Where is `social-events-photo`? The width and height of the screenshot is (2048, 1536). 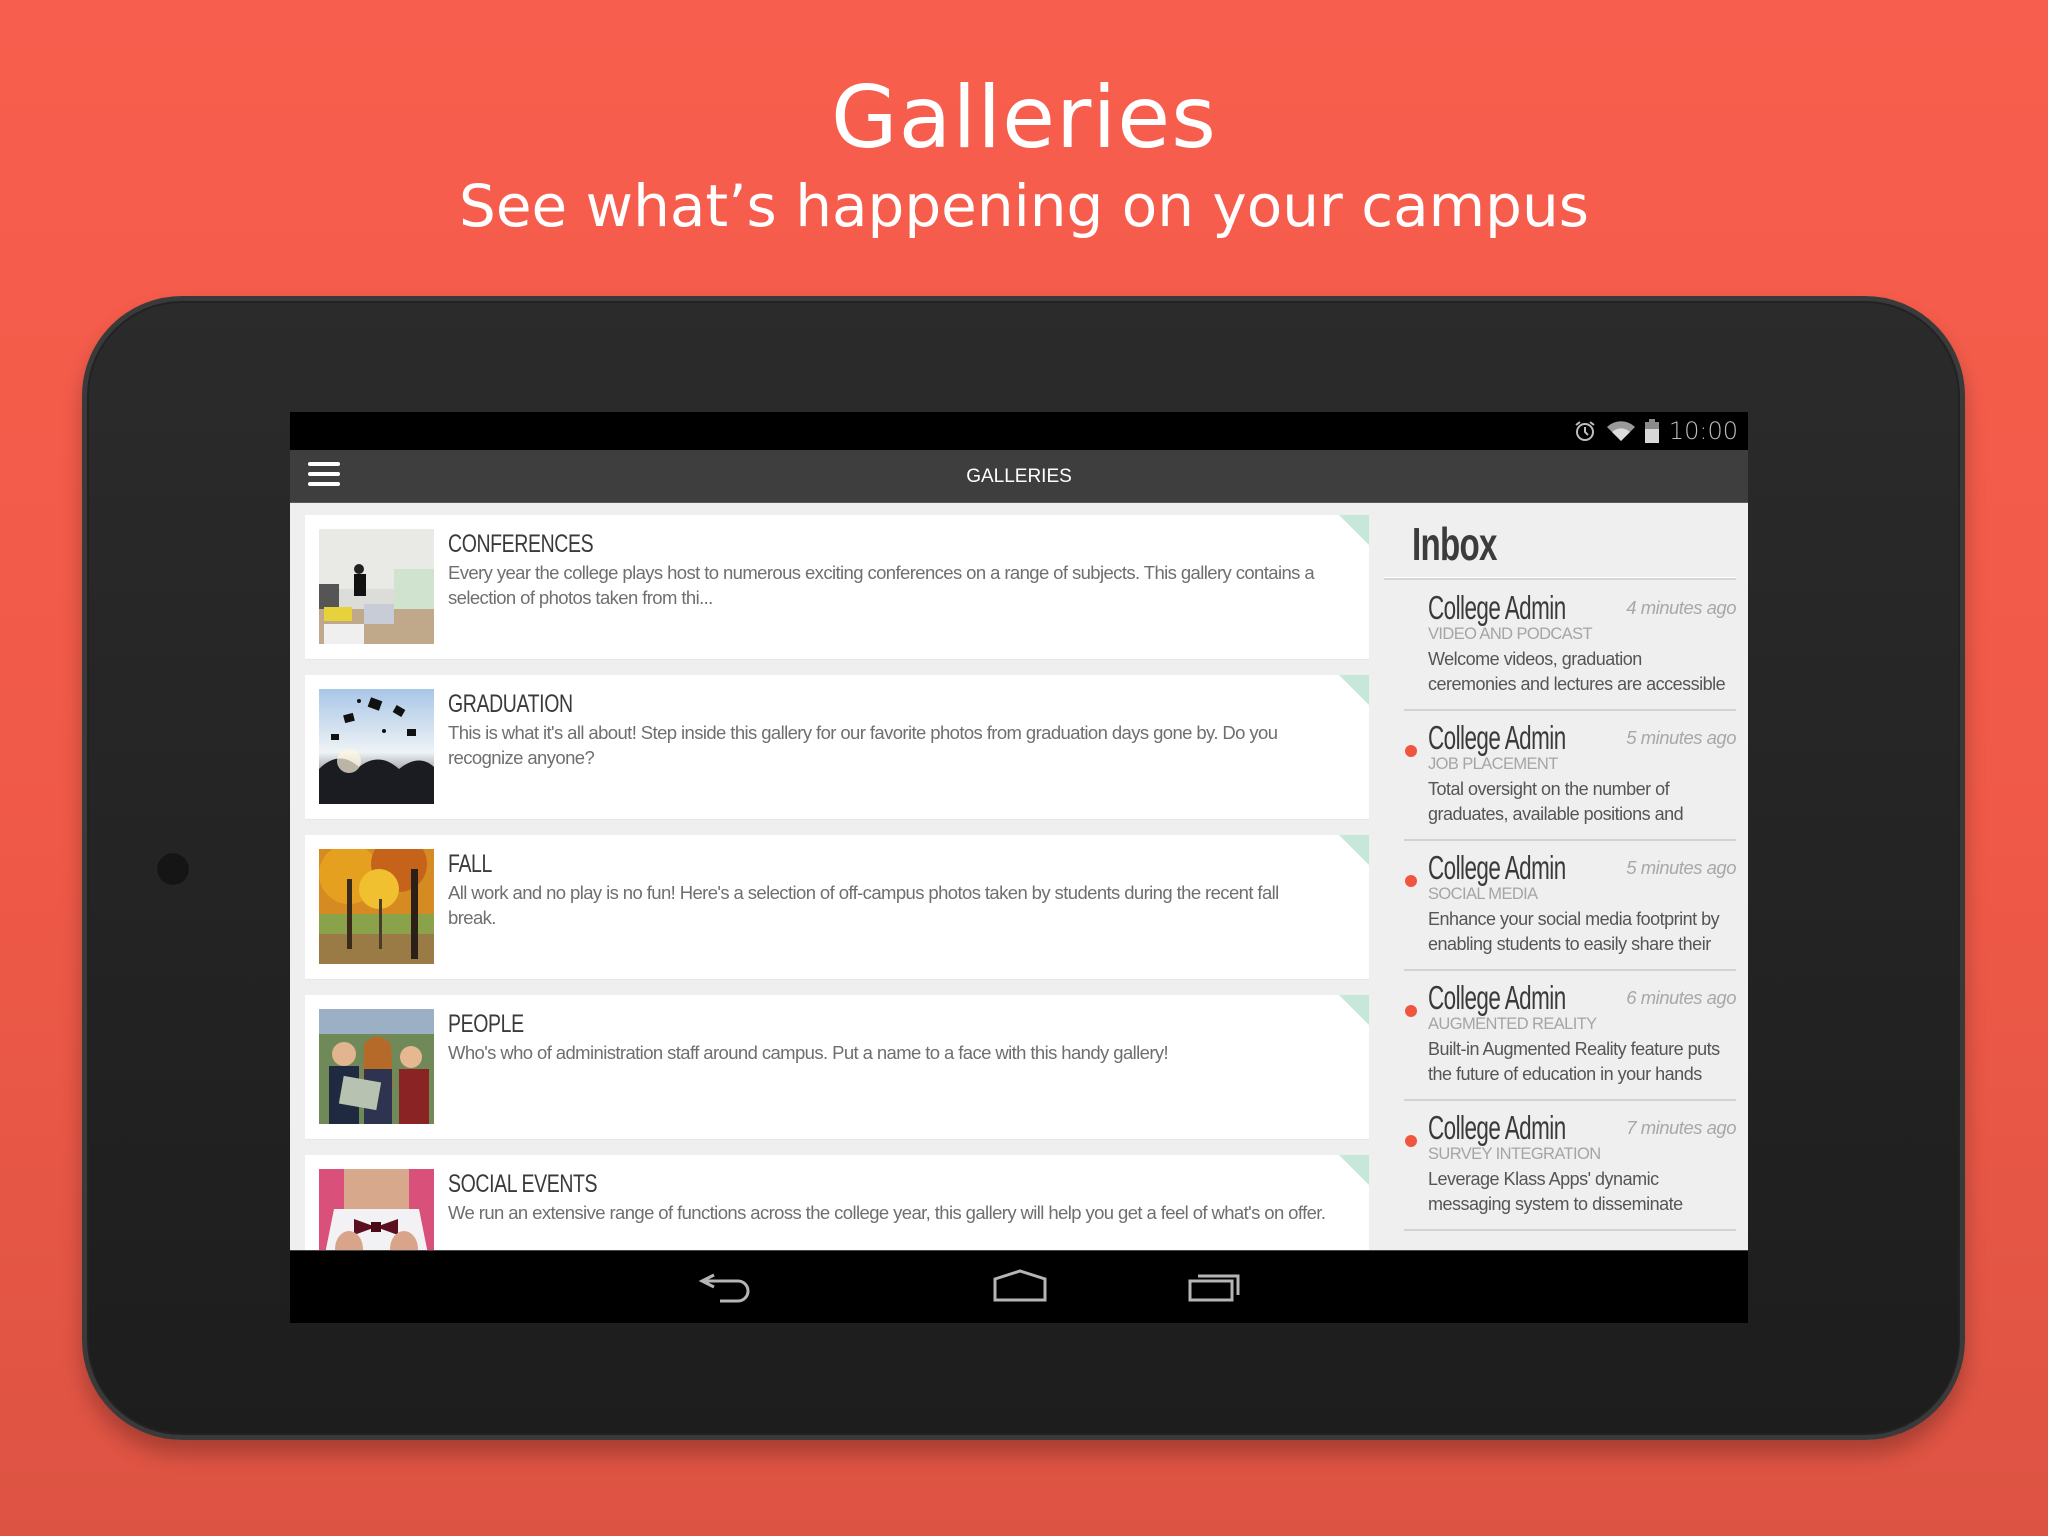
social-events-photo is located at coordinates (376, 1209).